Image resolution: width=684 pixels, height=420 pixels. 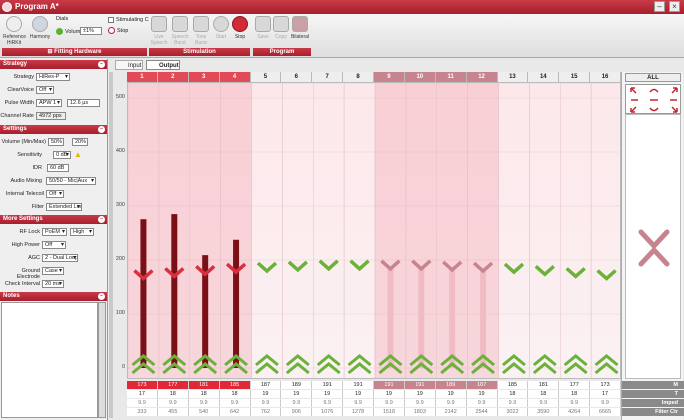 I want to click on cell-m-15: 177, so click(x=575, y=385).